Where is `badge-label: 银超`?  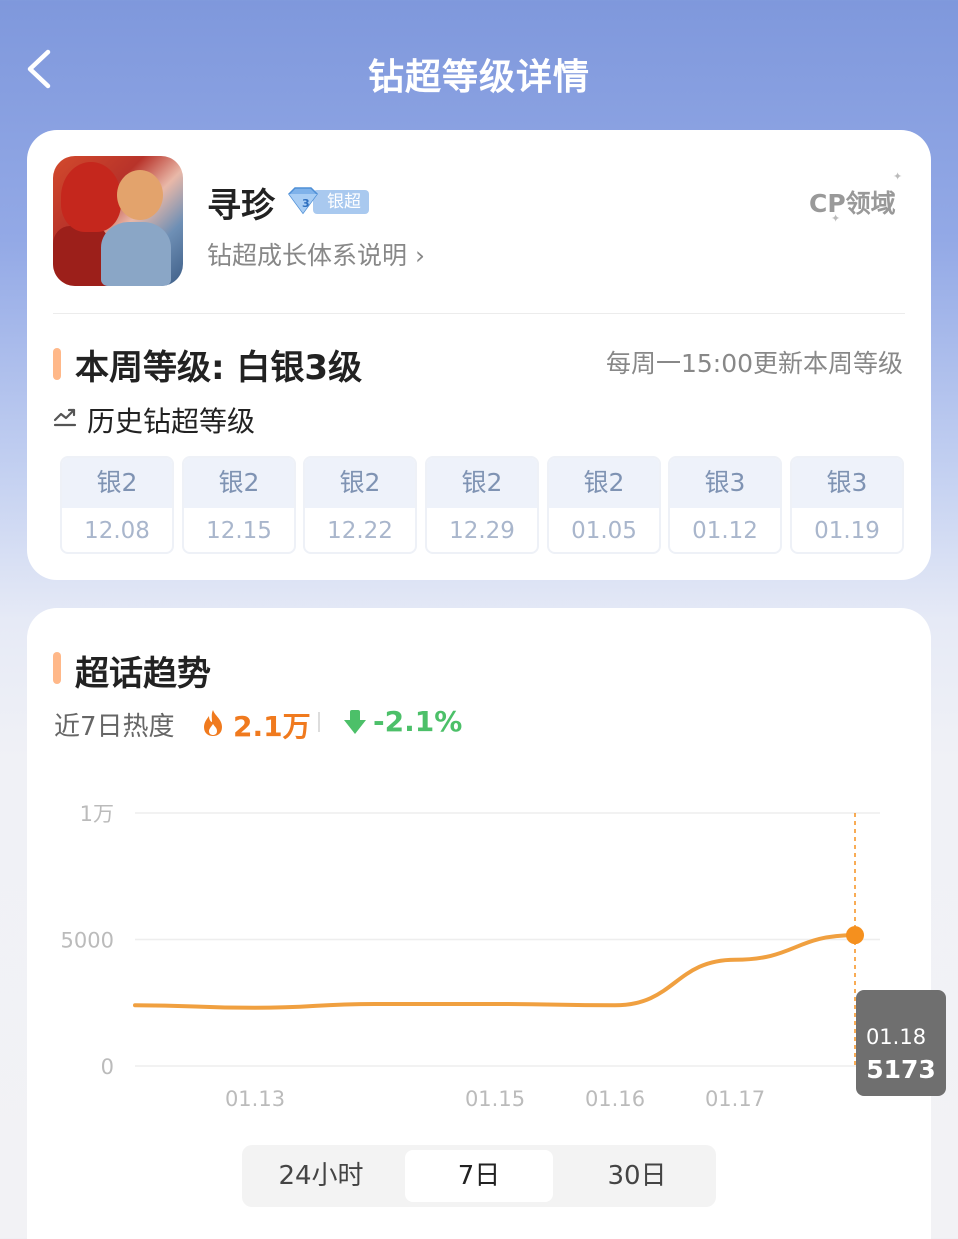
badge-label: 银超 is located at coordinates (341, 202).